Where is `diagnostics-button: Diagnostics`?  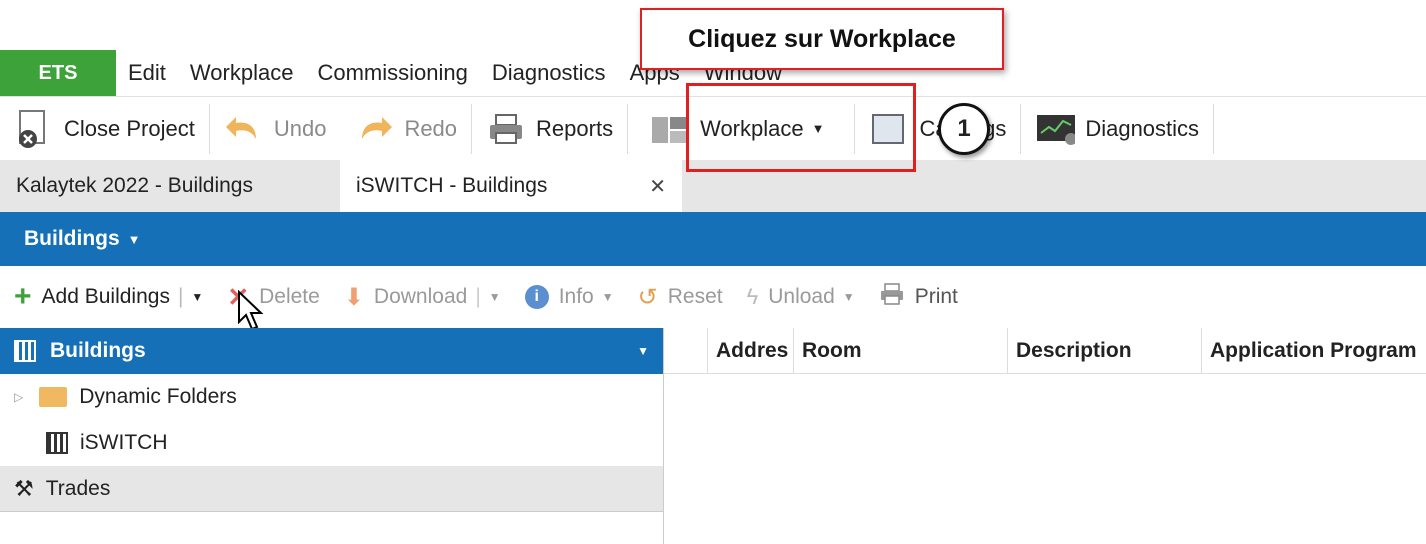 diagnostics-button: Diagnostics is located at coordinates (1117, 129).